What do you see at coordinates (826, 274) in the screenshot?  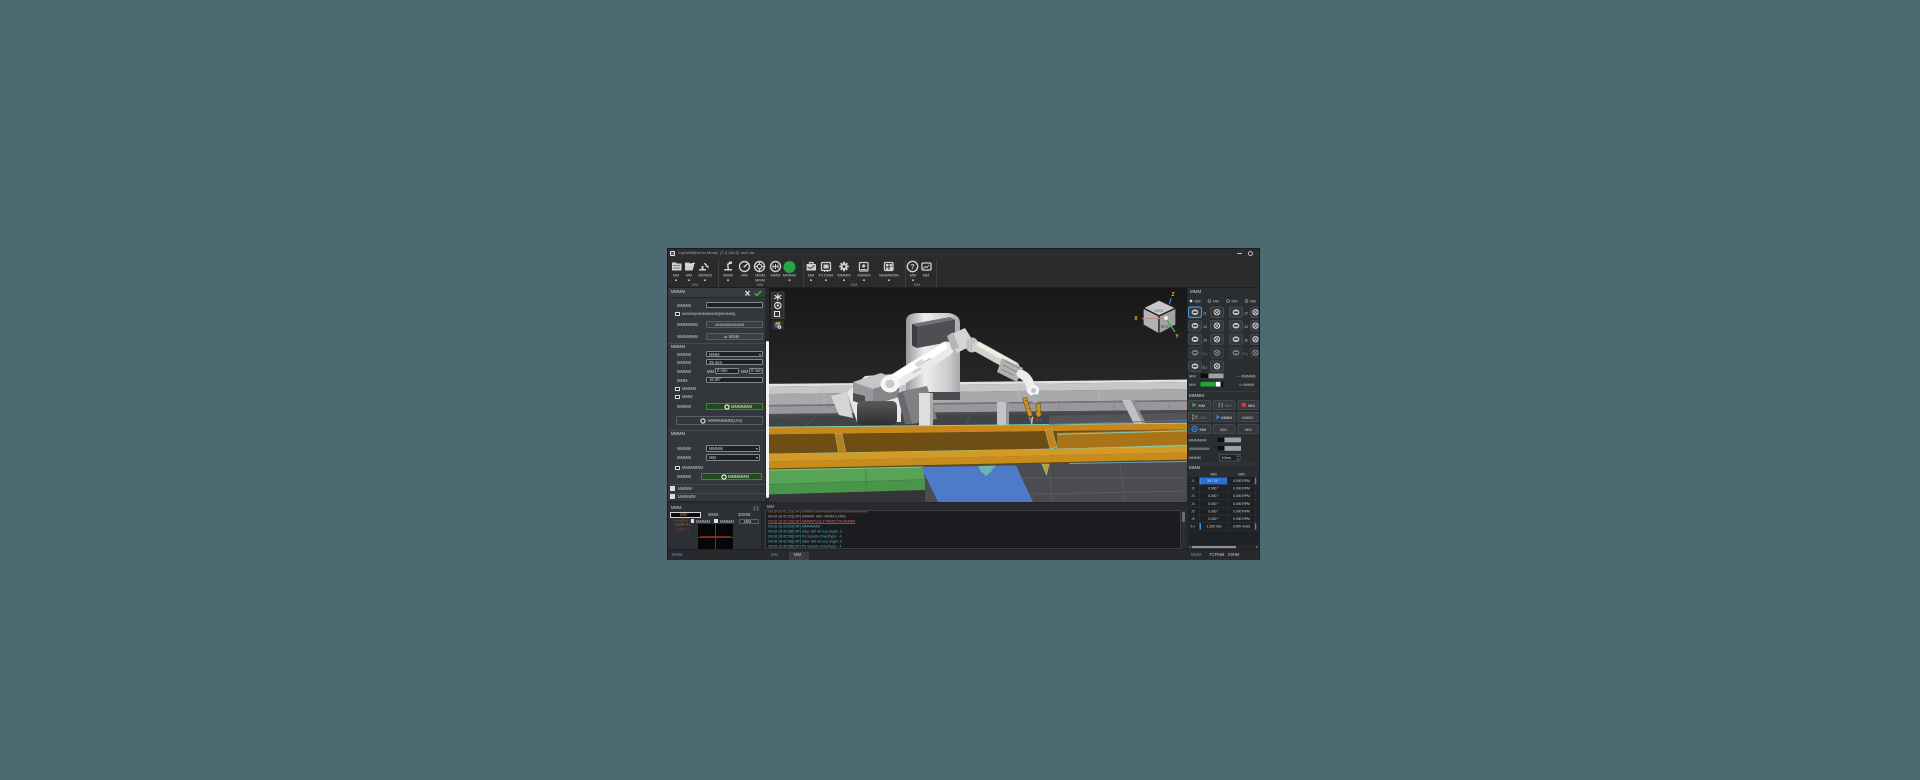 I see `svg-text: PLCMM` at bounding box center [826, 274].